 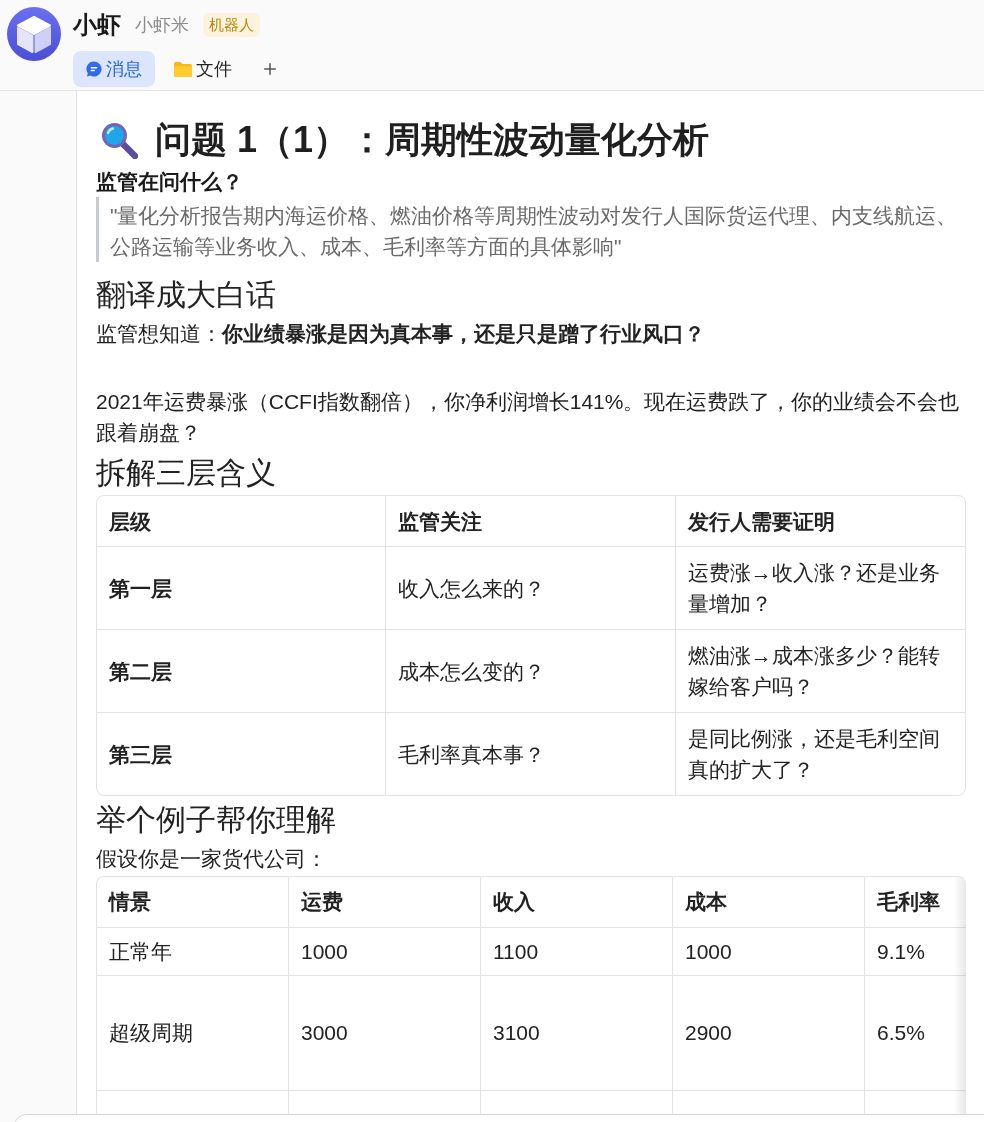 What do you see at coordinates (385, 901) in the screenshot?
I see `column-header: 运费` at bounding box center [385, 901].